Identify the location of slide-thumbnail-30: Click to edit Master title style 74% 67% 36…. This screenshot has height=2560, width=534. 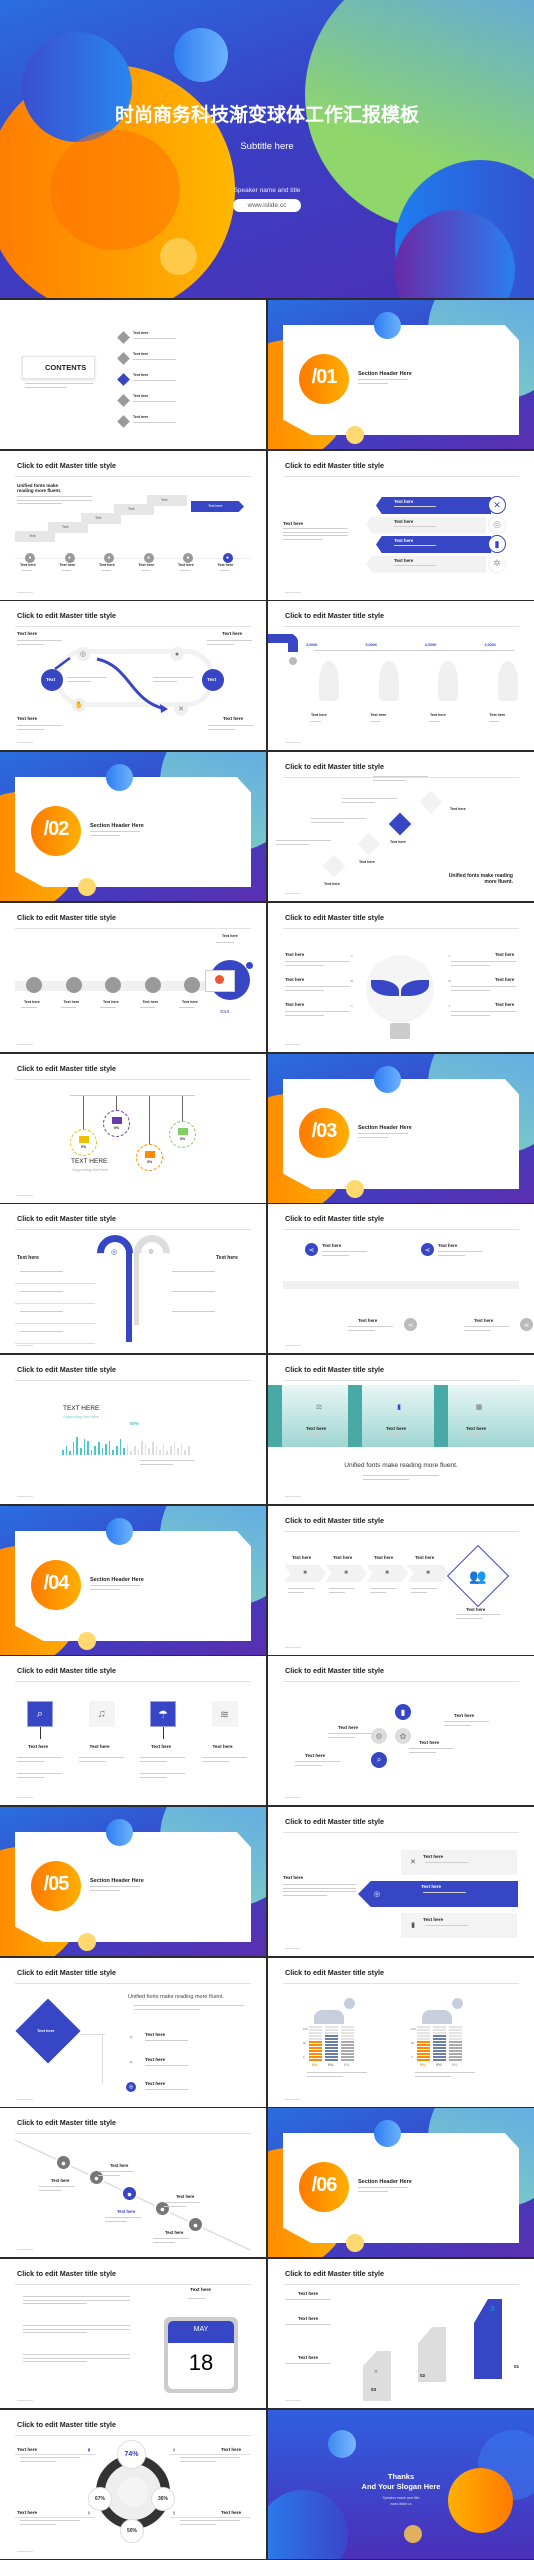
(133, 2484).